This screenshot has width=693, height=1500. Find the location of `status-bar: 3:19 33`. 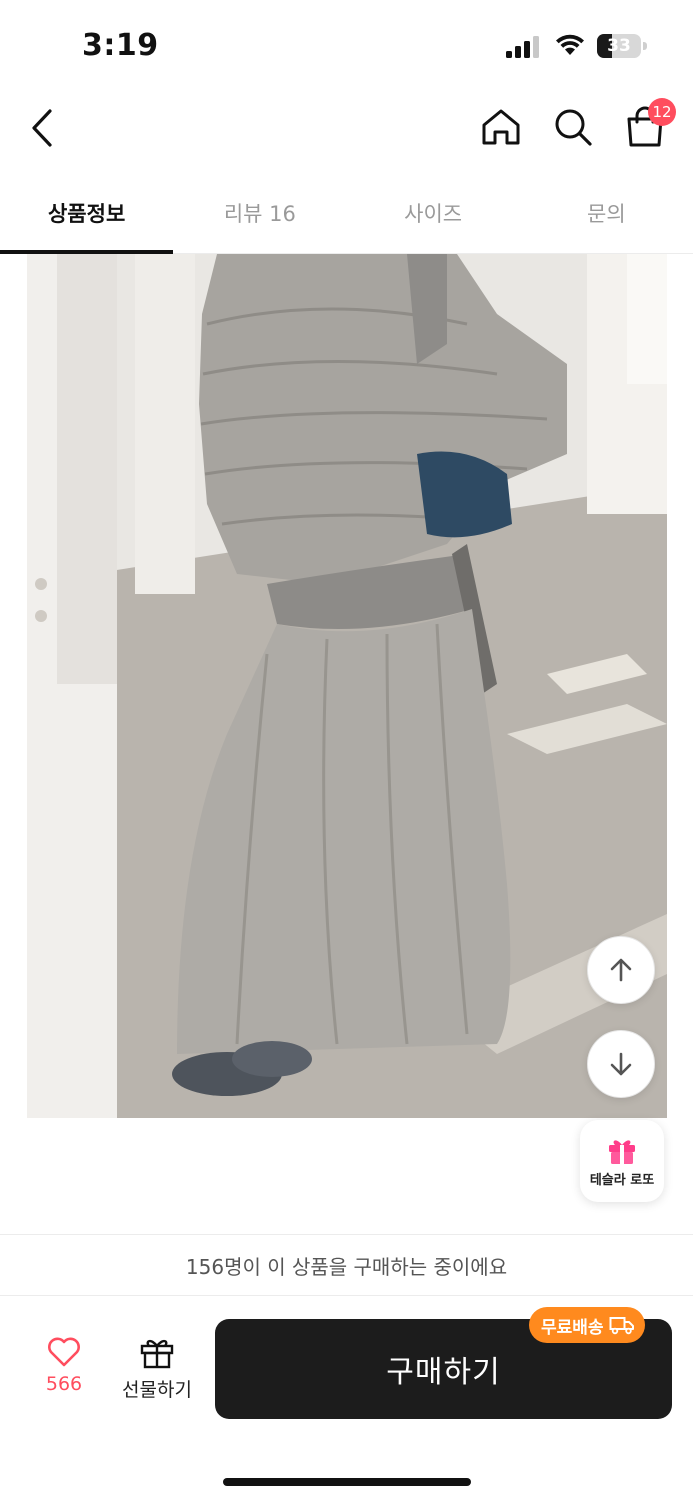

status-bar: 3:19 33 is located at coordinates (346, 45).